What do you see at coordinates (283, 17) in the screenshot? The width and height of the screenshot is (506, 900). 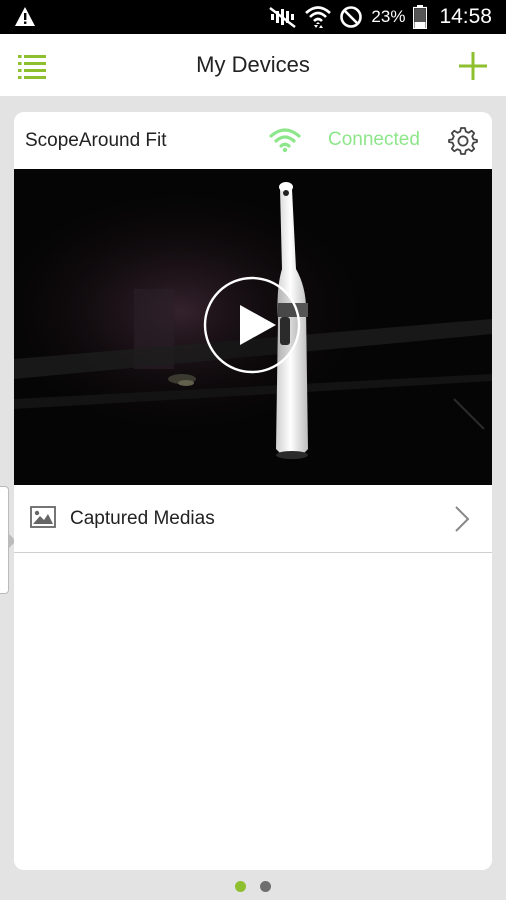 I see `mute-icon` at bounding box center [283, 17].